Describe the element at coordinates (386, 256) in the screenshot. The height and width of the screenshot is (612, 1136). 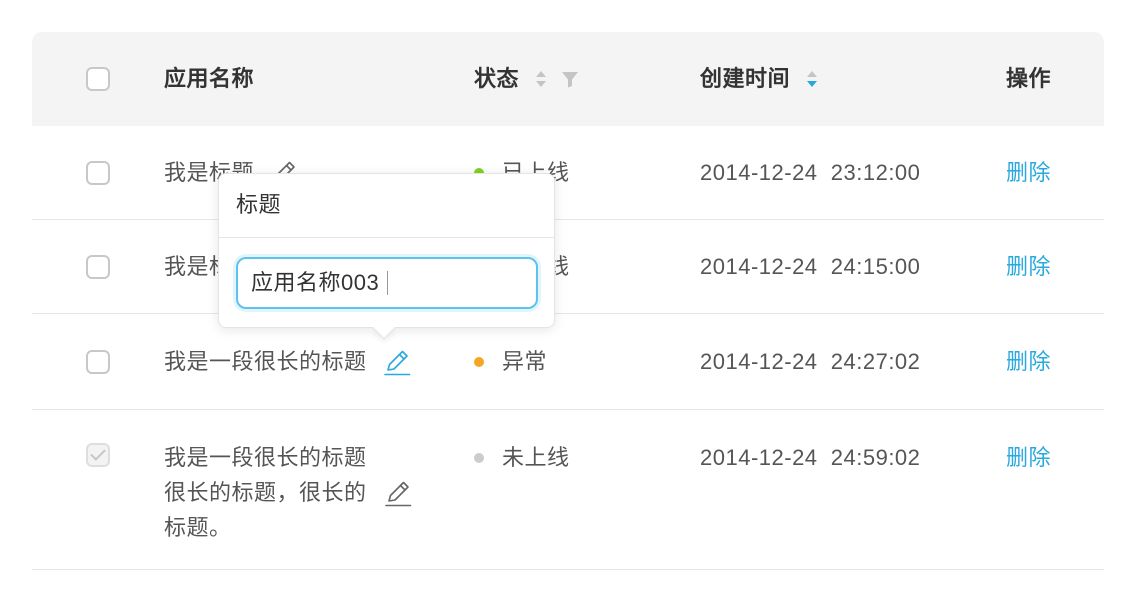
I see `edit-title-popover: 标题 应用名称003` at that location.